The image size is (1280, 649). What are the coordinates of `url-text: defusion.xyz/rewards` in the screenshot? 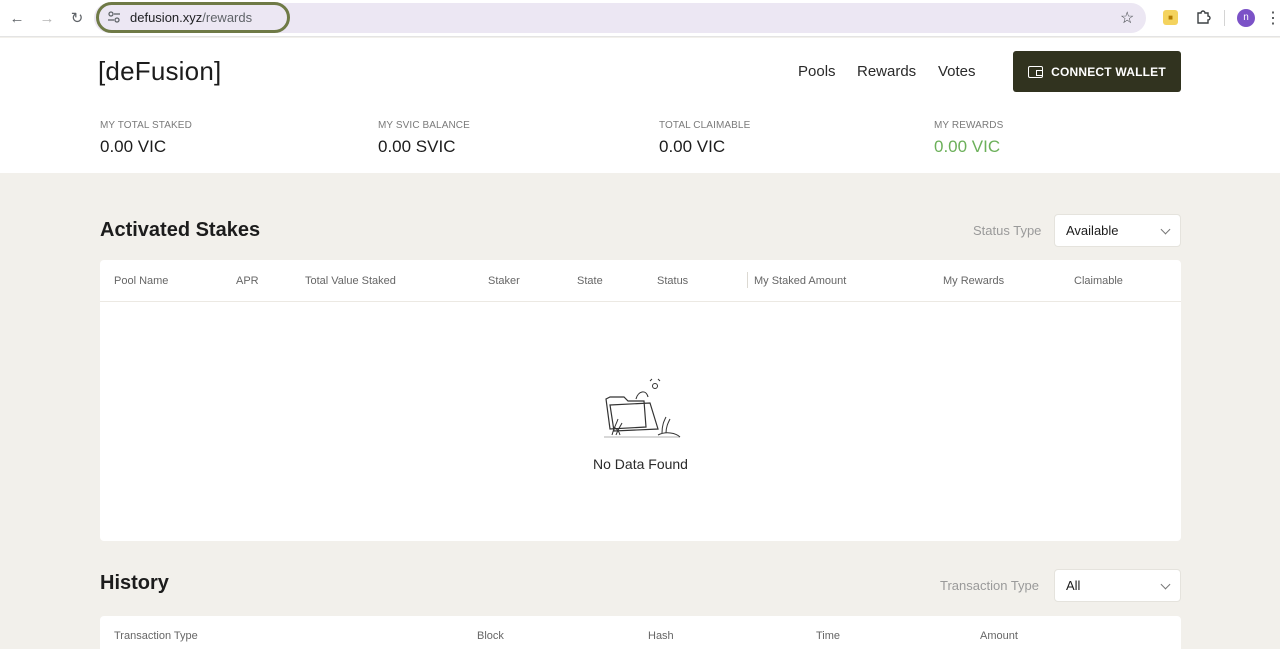 It's located at (191, 17).